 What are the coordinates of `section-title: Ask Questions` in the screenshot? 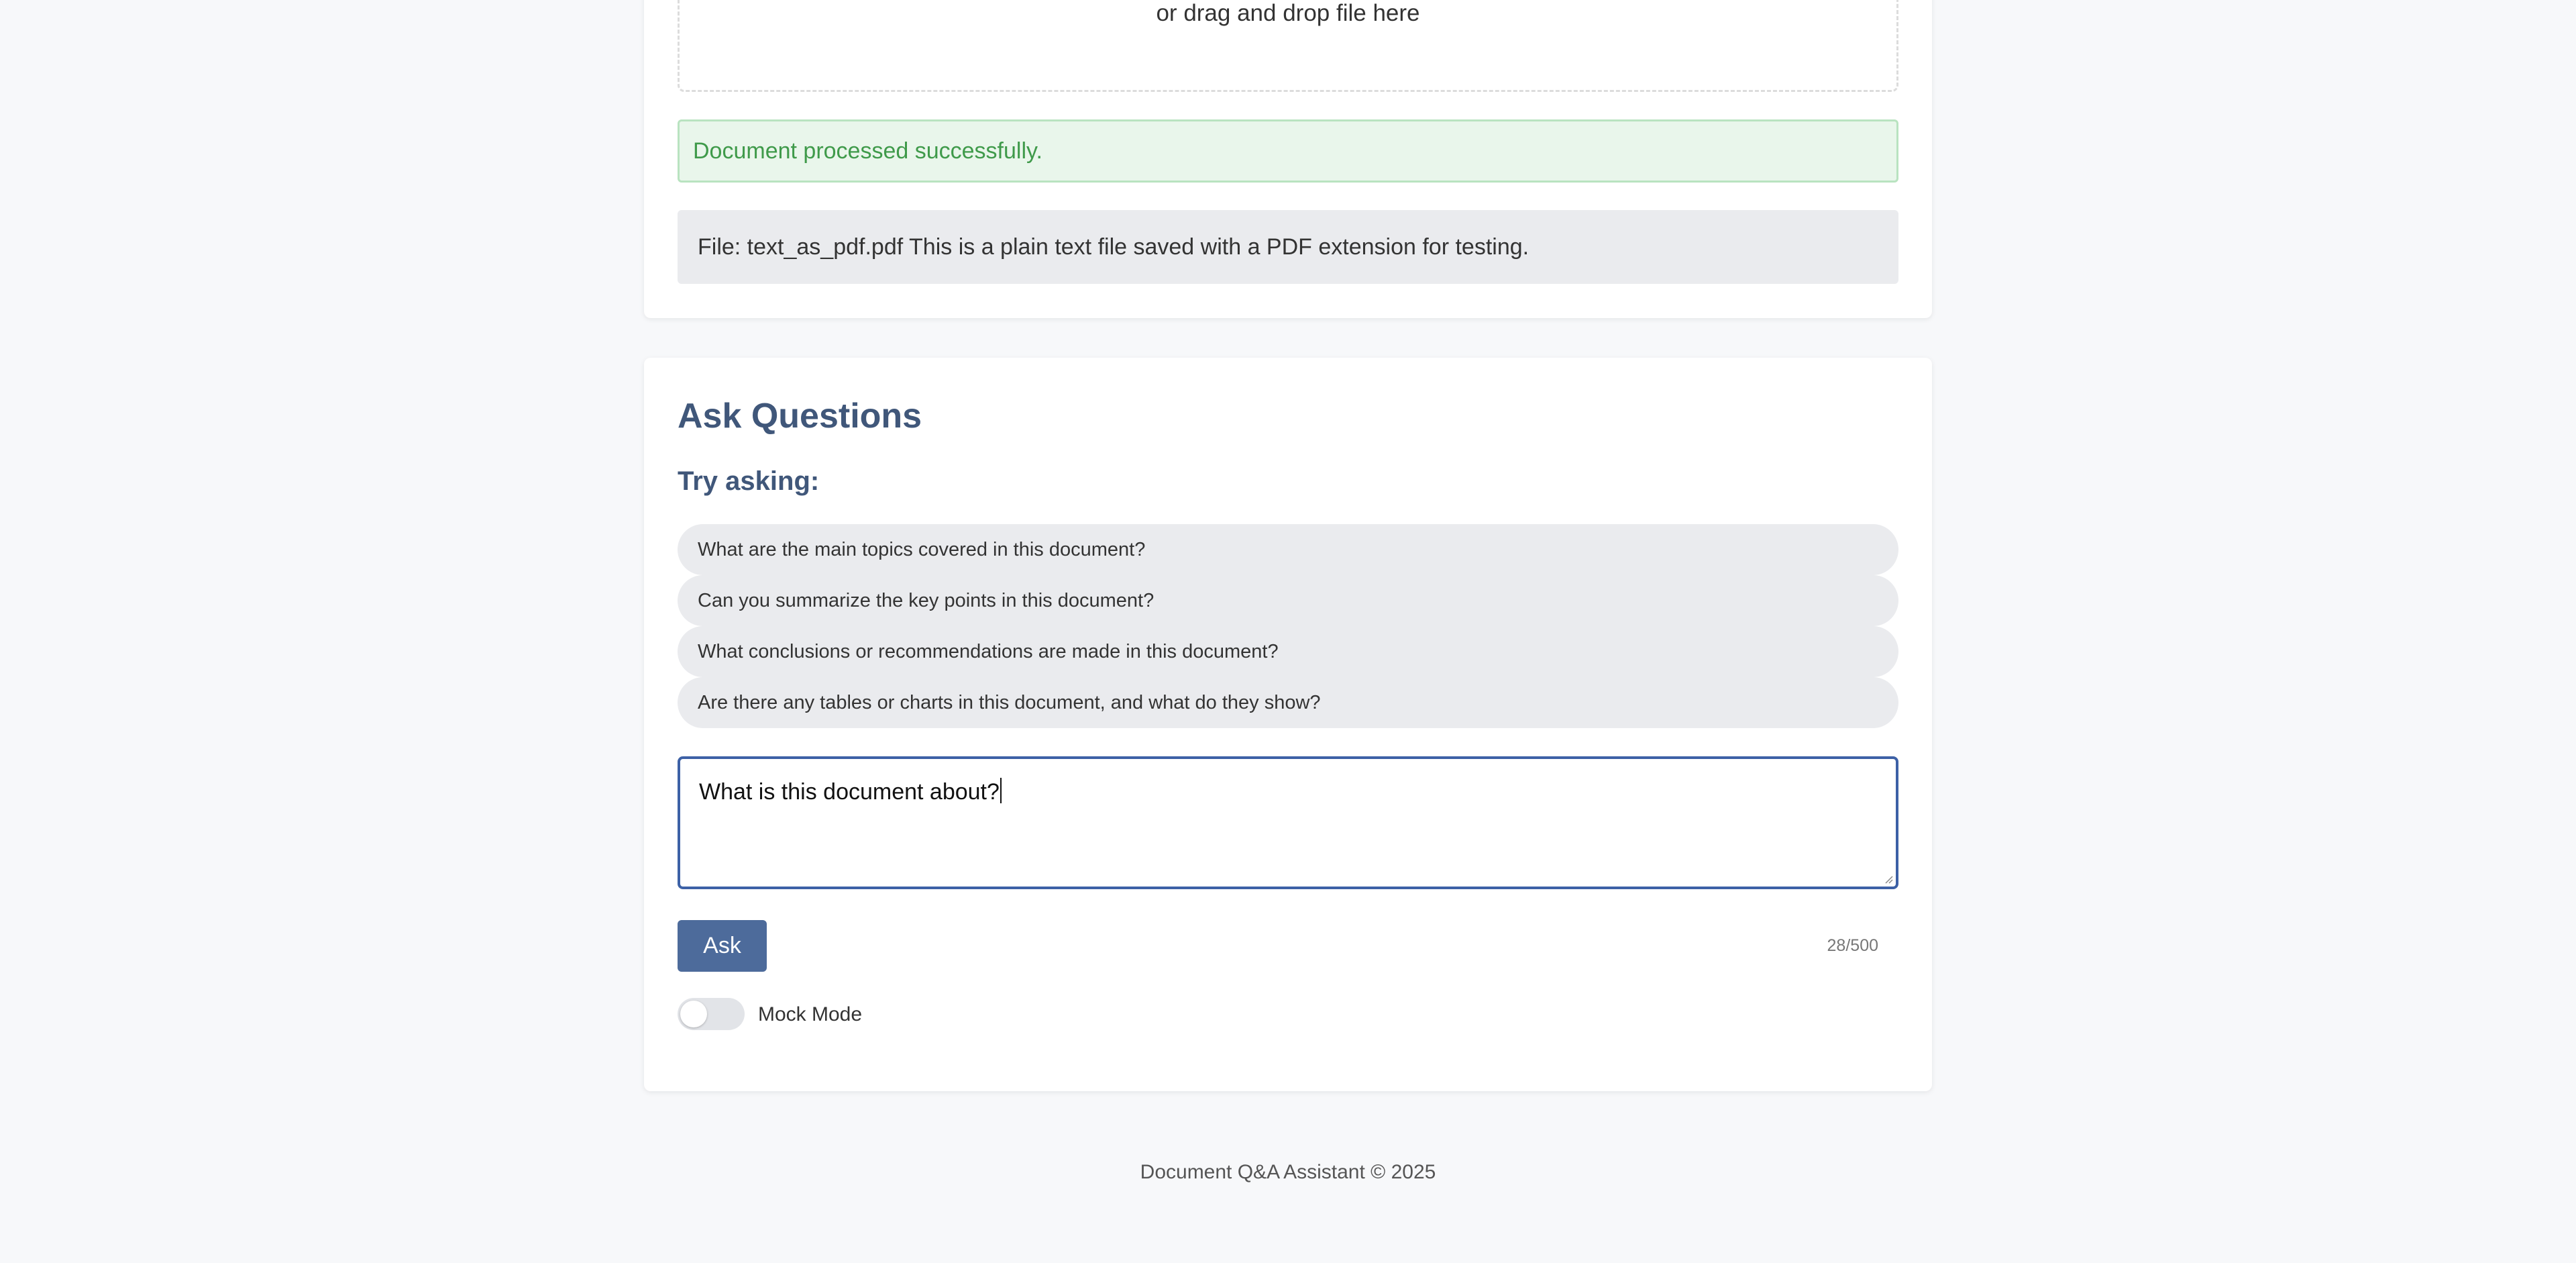 It's located at (800, 416).